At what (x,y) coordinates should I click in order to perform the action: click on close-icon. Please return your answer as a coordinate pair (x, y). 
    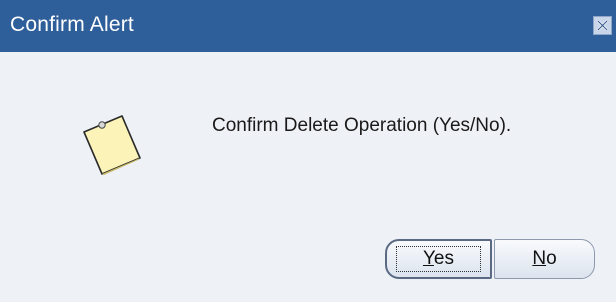
    Looking at the image, I should click on (602, 25).